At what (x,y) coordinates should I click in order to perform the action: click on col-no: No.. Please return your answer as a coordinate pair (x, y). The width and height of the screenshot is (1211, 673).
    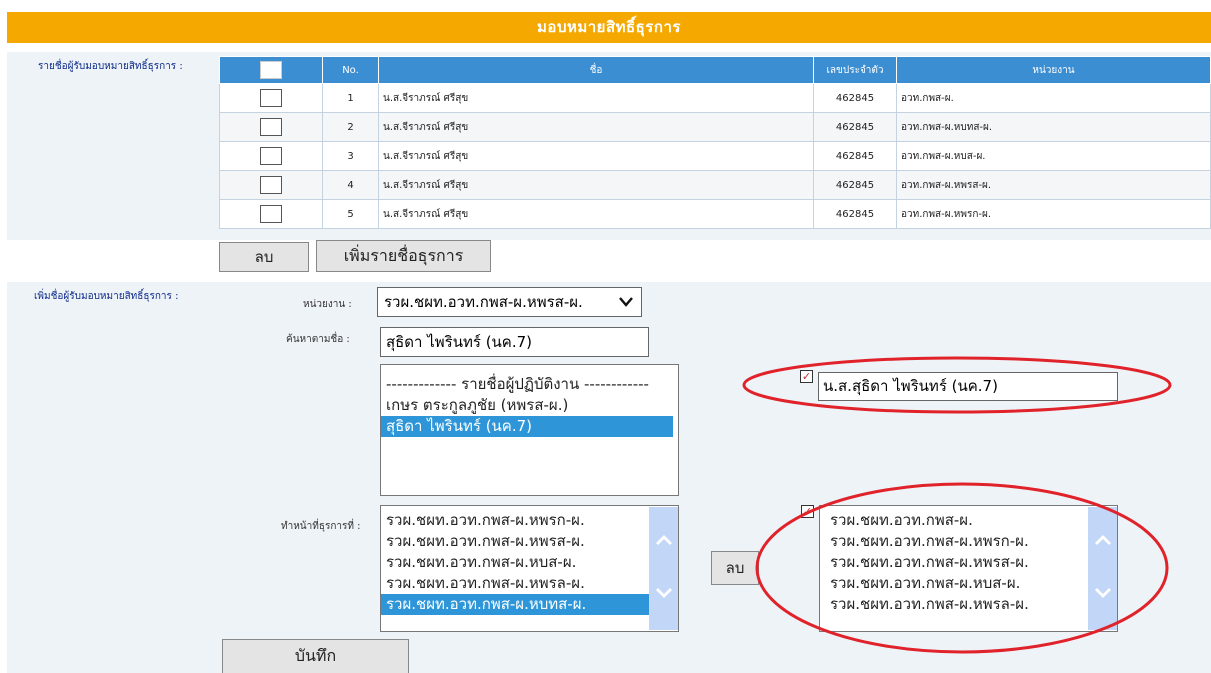
    Looking at the image, I should click on (350, 70).